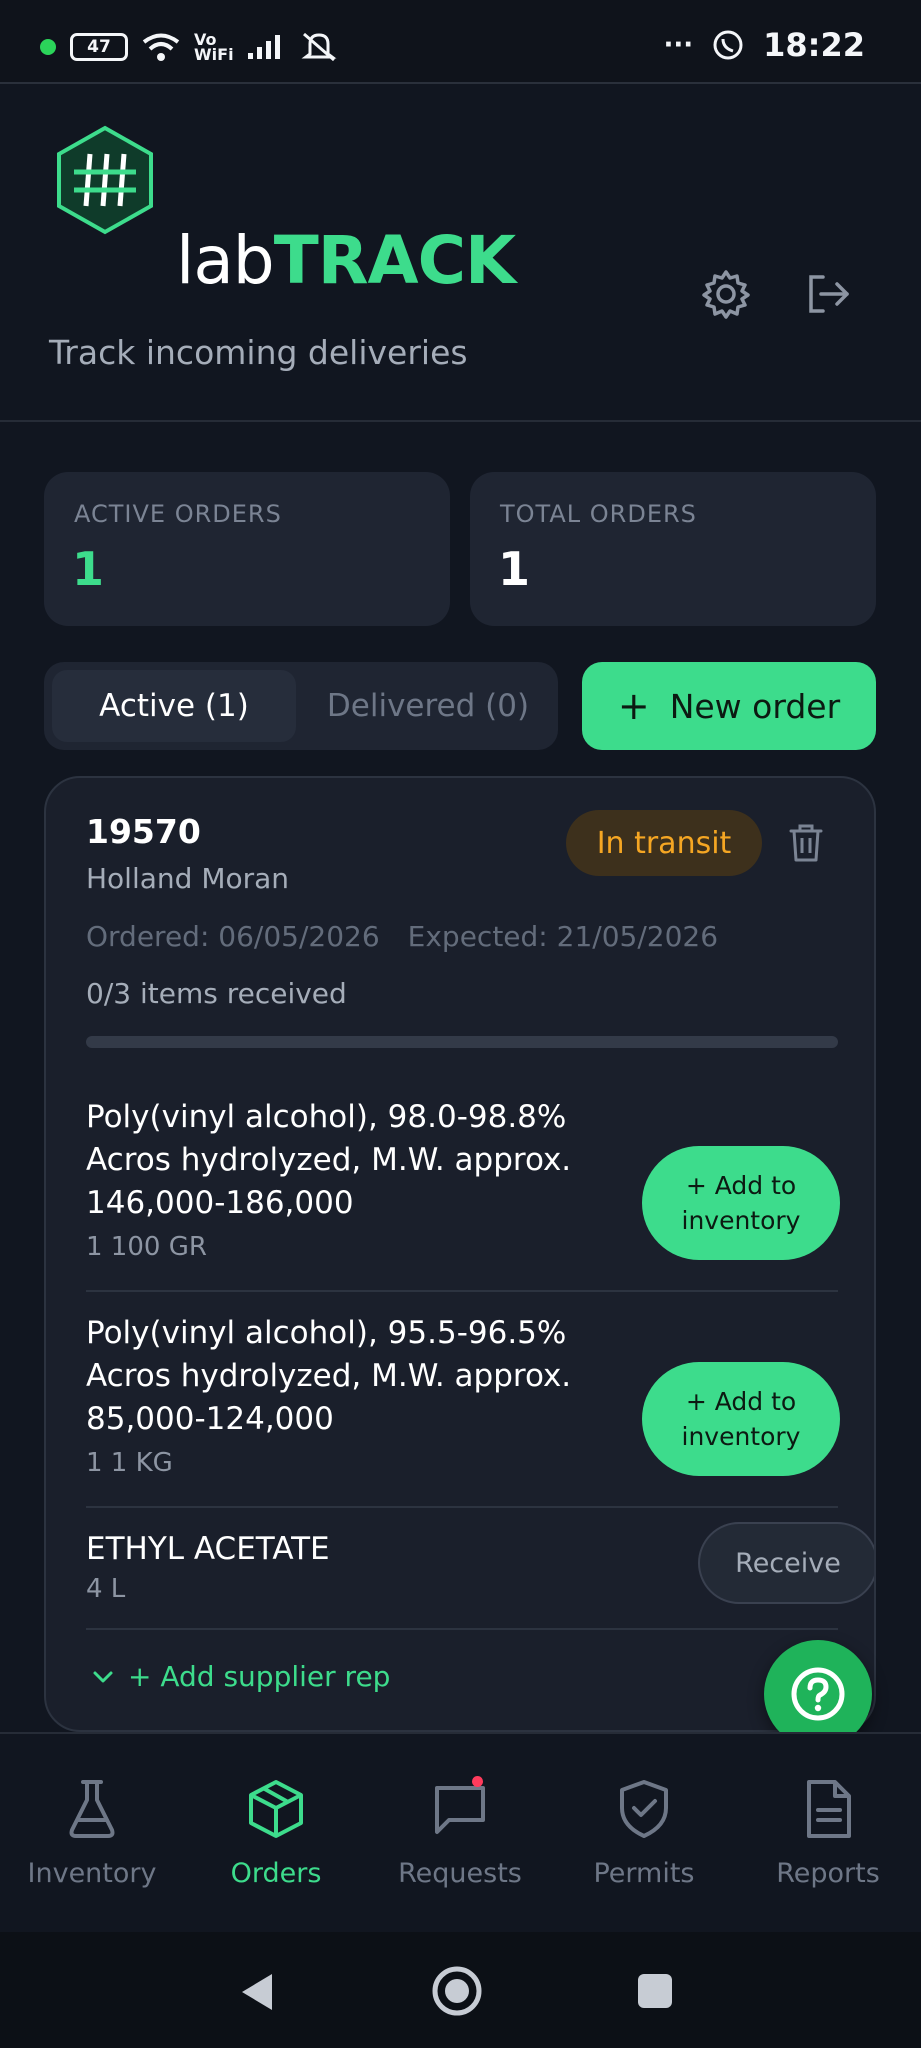 The width and height of the screenshot is (921, 2048). I want to click on flask-icon, so click(92, 1809).